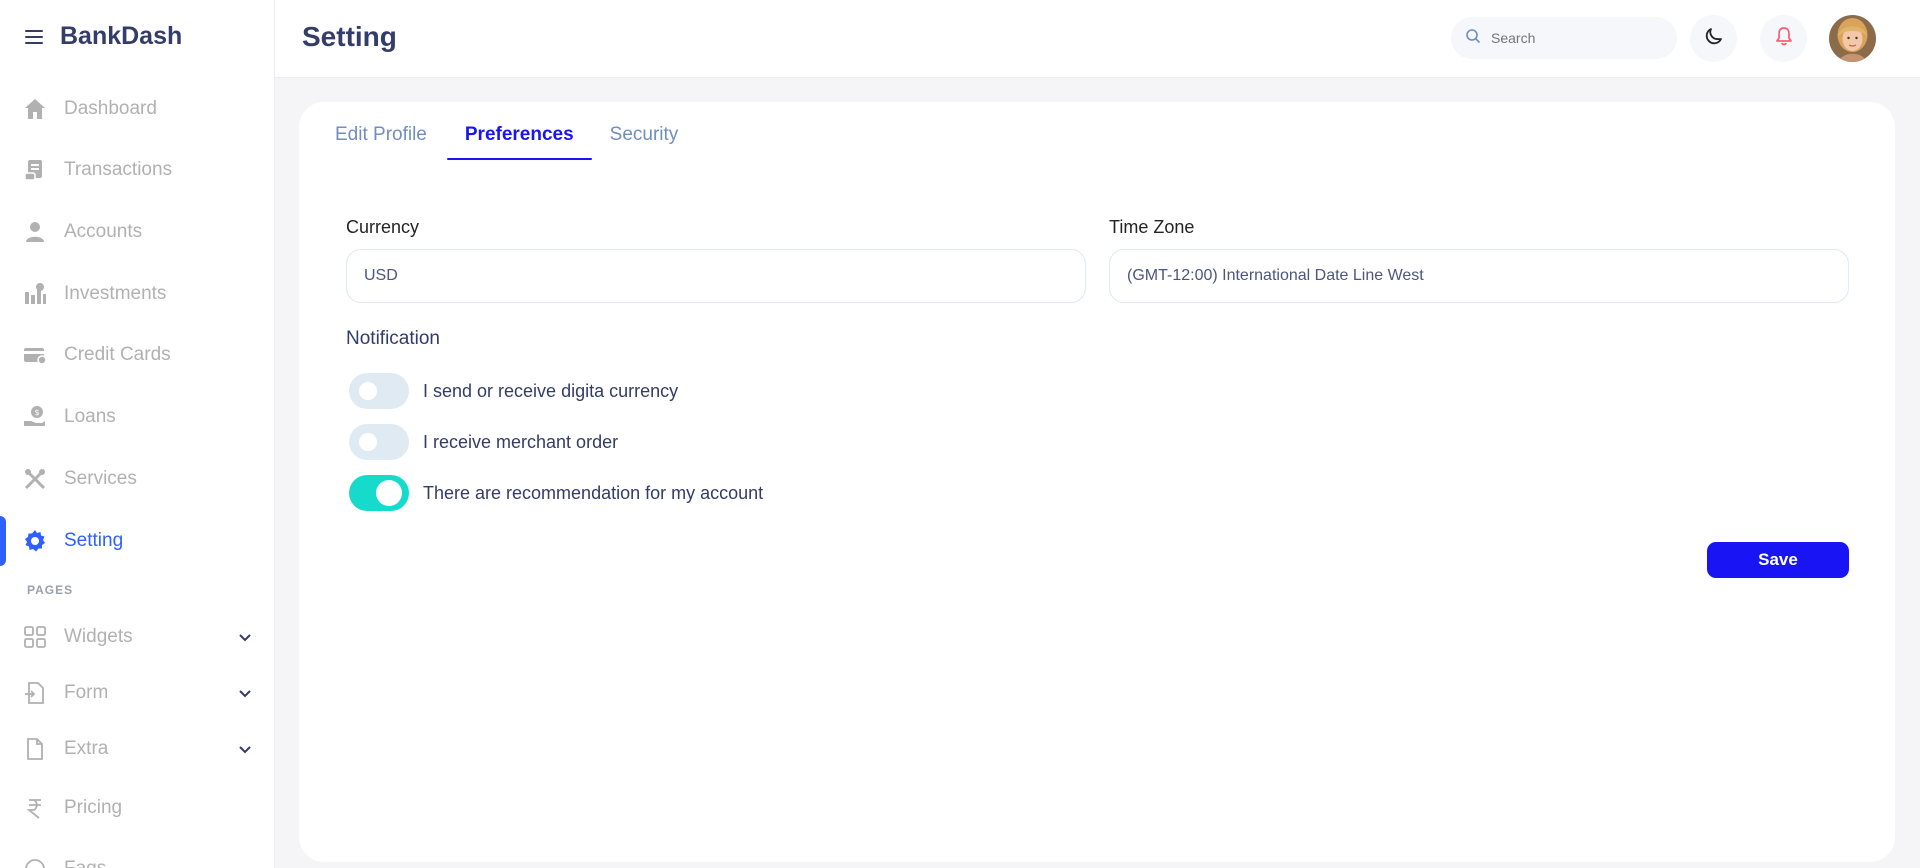 Image resolution: width=1920 pixels, height=868 pixels. What do you see at coordinates (117, 354) in the screenshot?
I see `sidebar-item-label: Credit Cards` at bounding box center [117, 354].